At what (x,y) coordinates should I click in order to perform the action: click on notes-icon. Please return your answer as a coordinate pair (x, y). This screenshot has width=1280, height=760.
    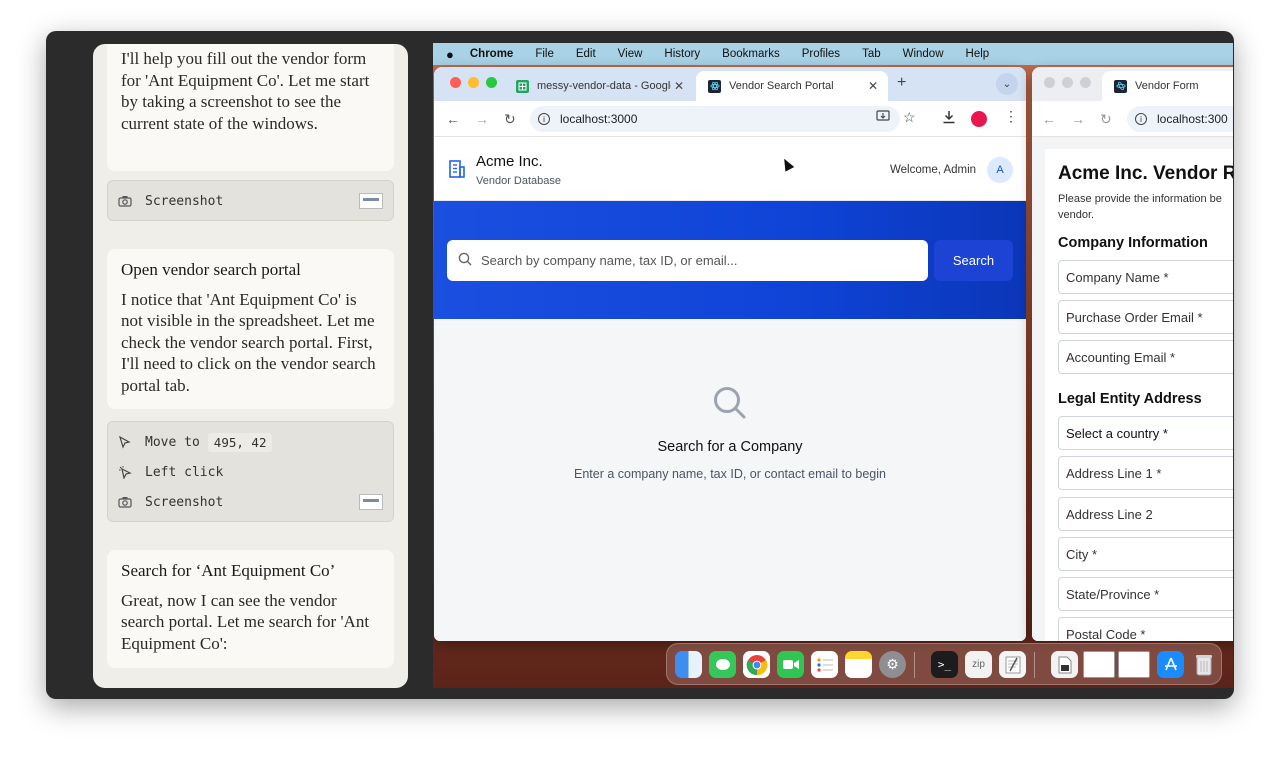
    Looking at the image, I should click on (858, 664).